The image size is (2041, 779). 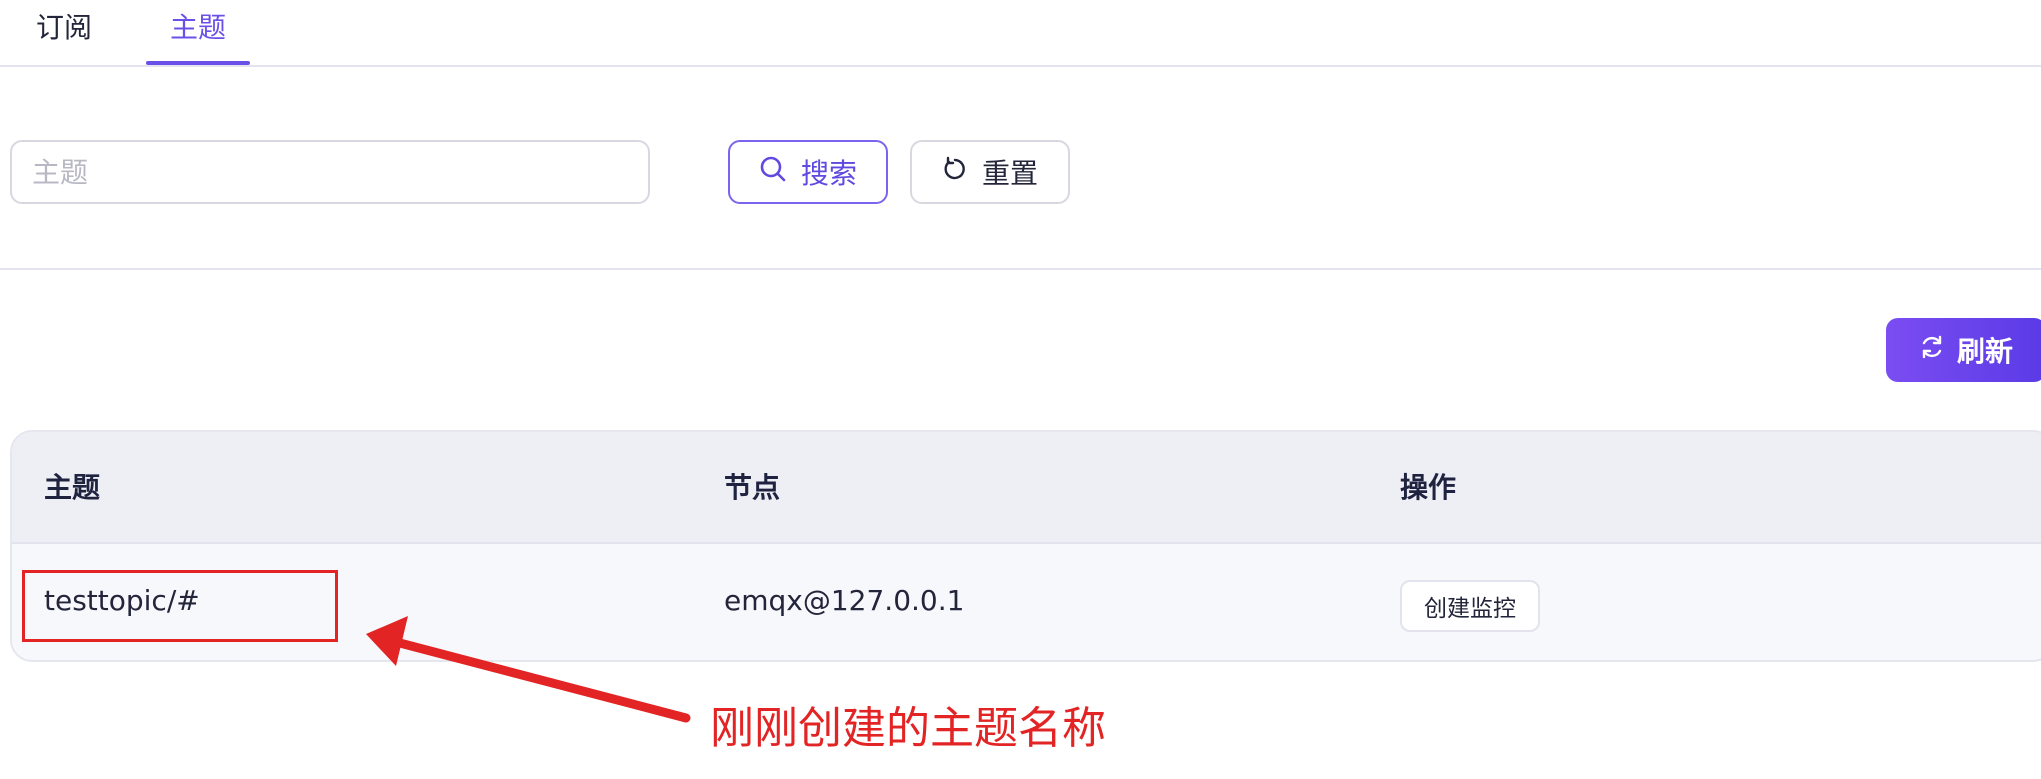 What do you see at coordinates (1009, 173) in the screenshot?
I see `reset-button-label: 重置` at bounding box center [1009, 173].